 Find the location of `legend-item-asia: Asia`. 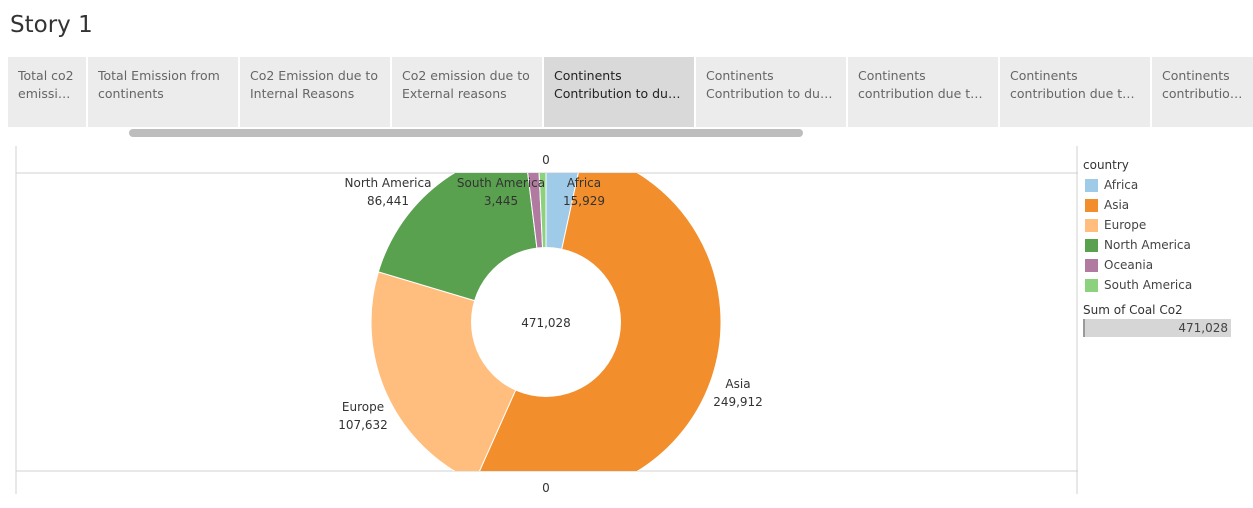

legend-item-asia: Asia is located at coordinates (1168, 205).